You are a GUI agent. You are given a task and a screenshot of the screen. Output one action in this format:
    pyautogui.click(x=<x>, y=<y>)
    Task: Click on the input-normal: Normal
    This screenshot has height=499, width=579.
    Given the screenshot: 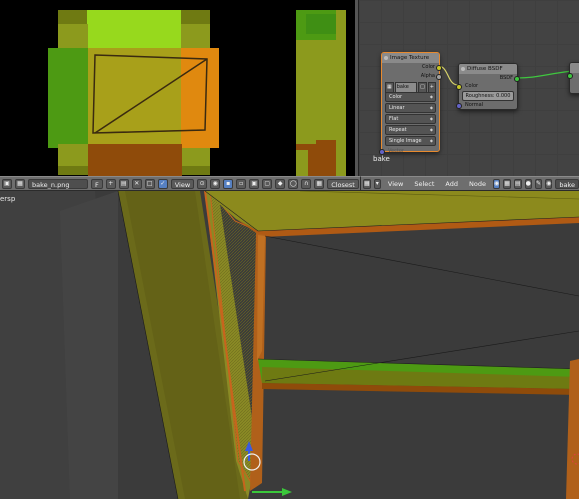 What is the action you would take?
    pyautogui.click(x=486, y=105)
    